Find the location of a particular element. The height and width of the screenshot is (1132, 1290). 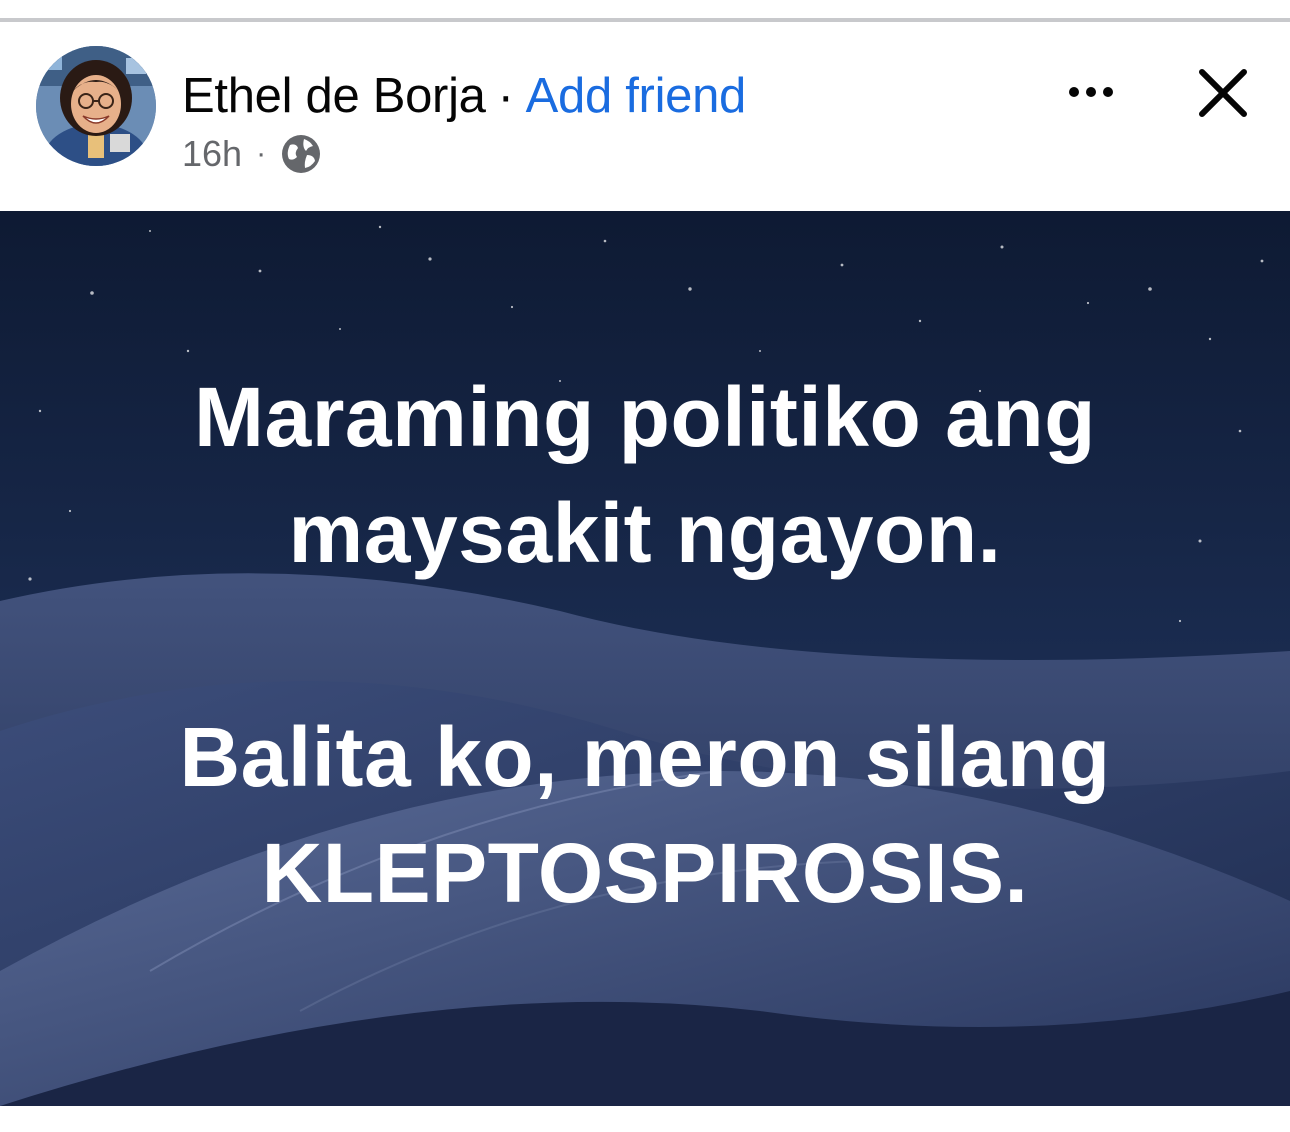

avatar-illustration is located at coordinates (96, 106).